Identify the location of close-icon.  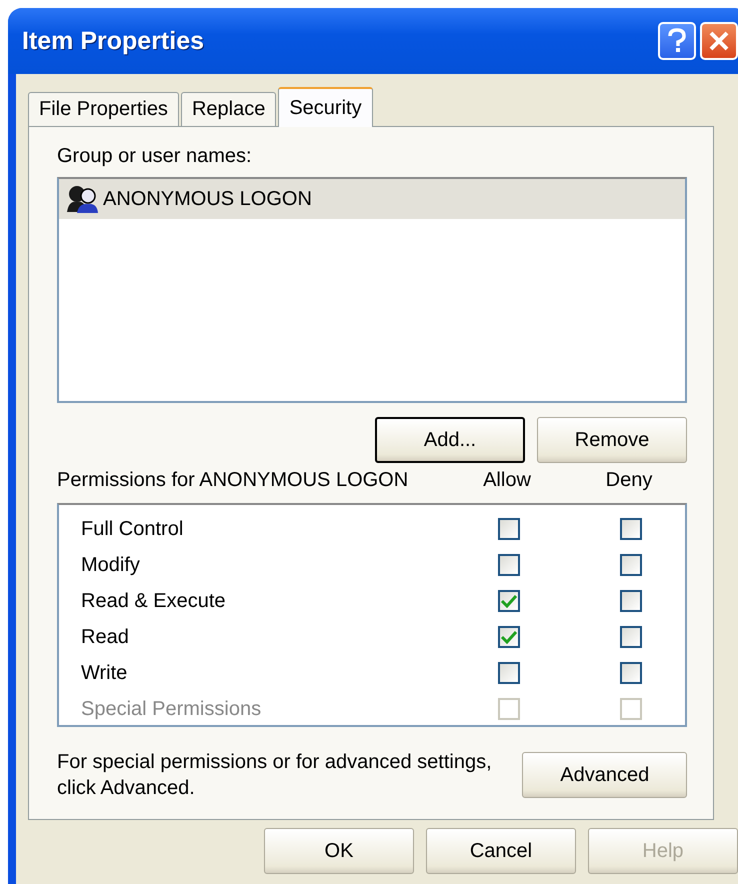
(719, 41).